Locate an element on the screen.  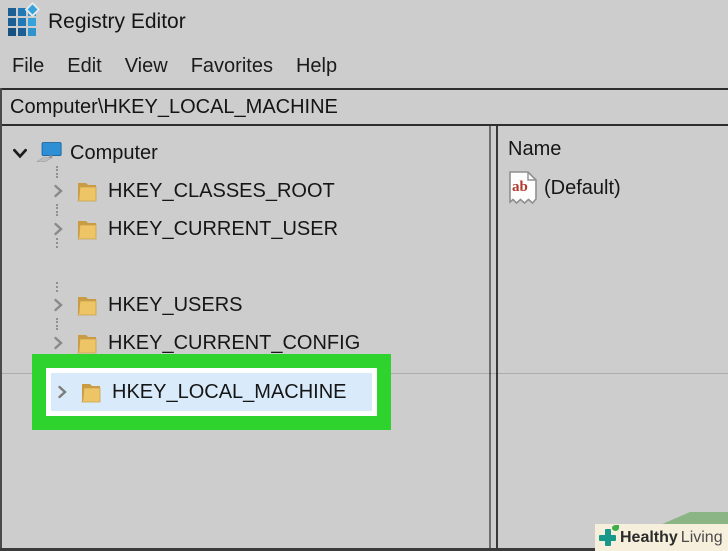
watermark-bar: Healthy Living is located at coordinates (661, 537).